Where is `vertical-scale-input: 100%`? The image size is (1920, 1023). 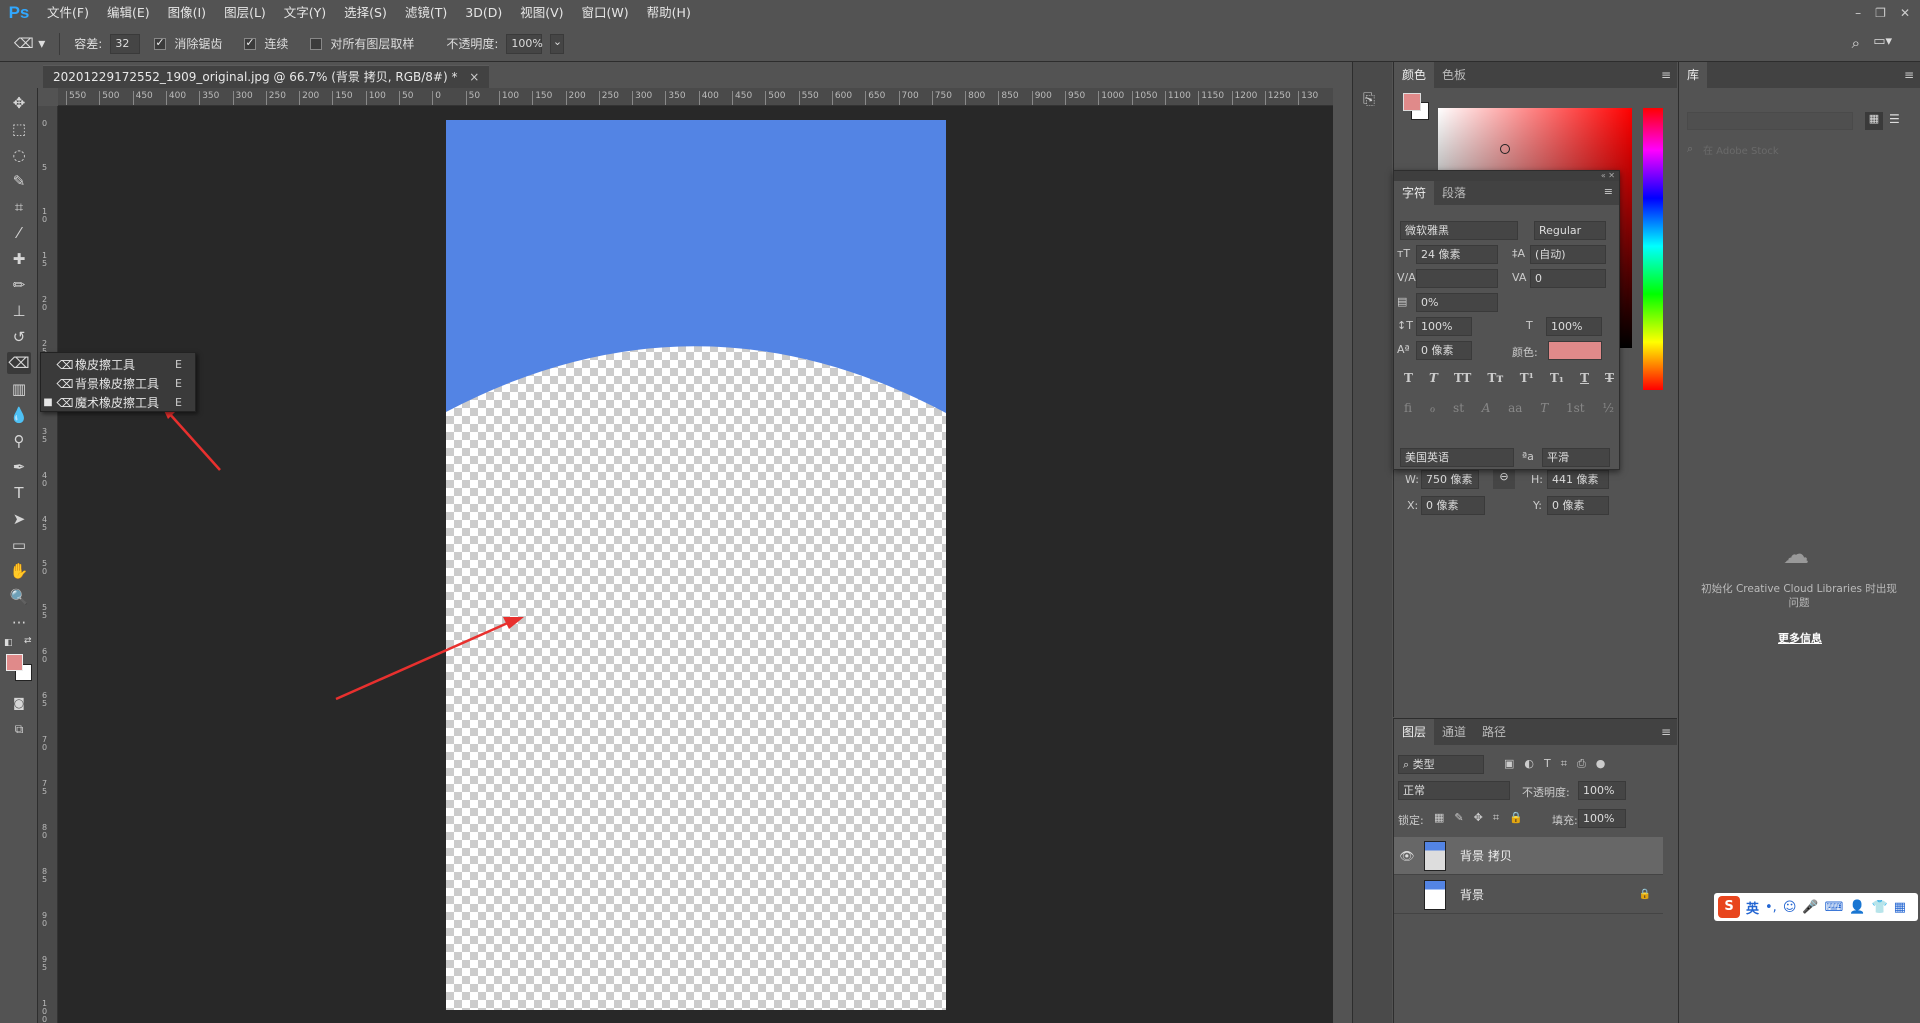
vertical-scale-input: 100% is located at coordinates (1444, 326).